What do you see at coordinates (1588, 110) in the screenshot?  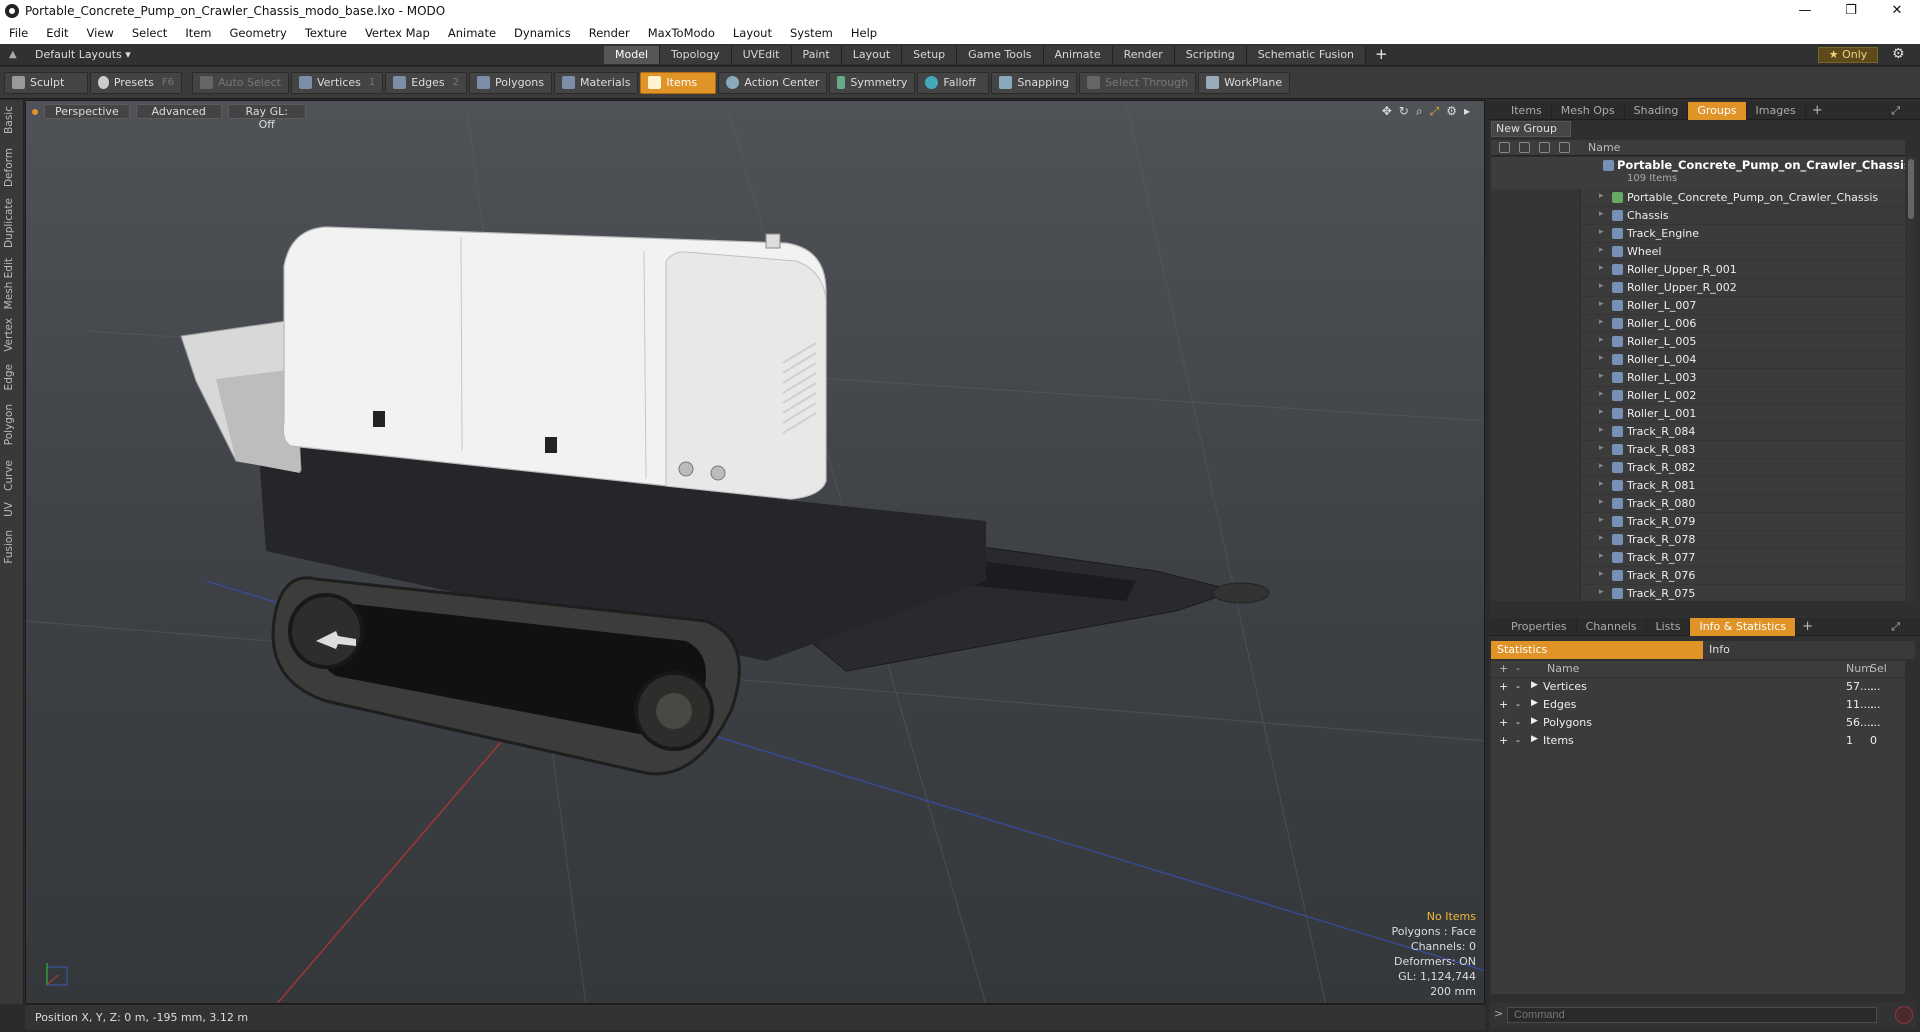 I see `panel-tab-mesh-ops: Mesh Ops` at bounding box center [1588, 110].